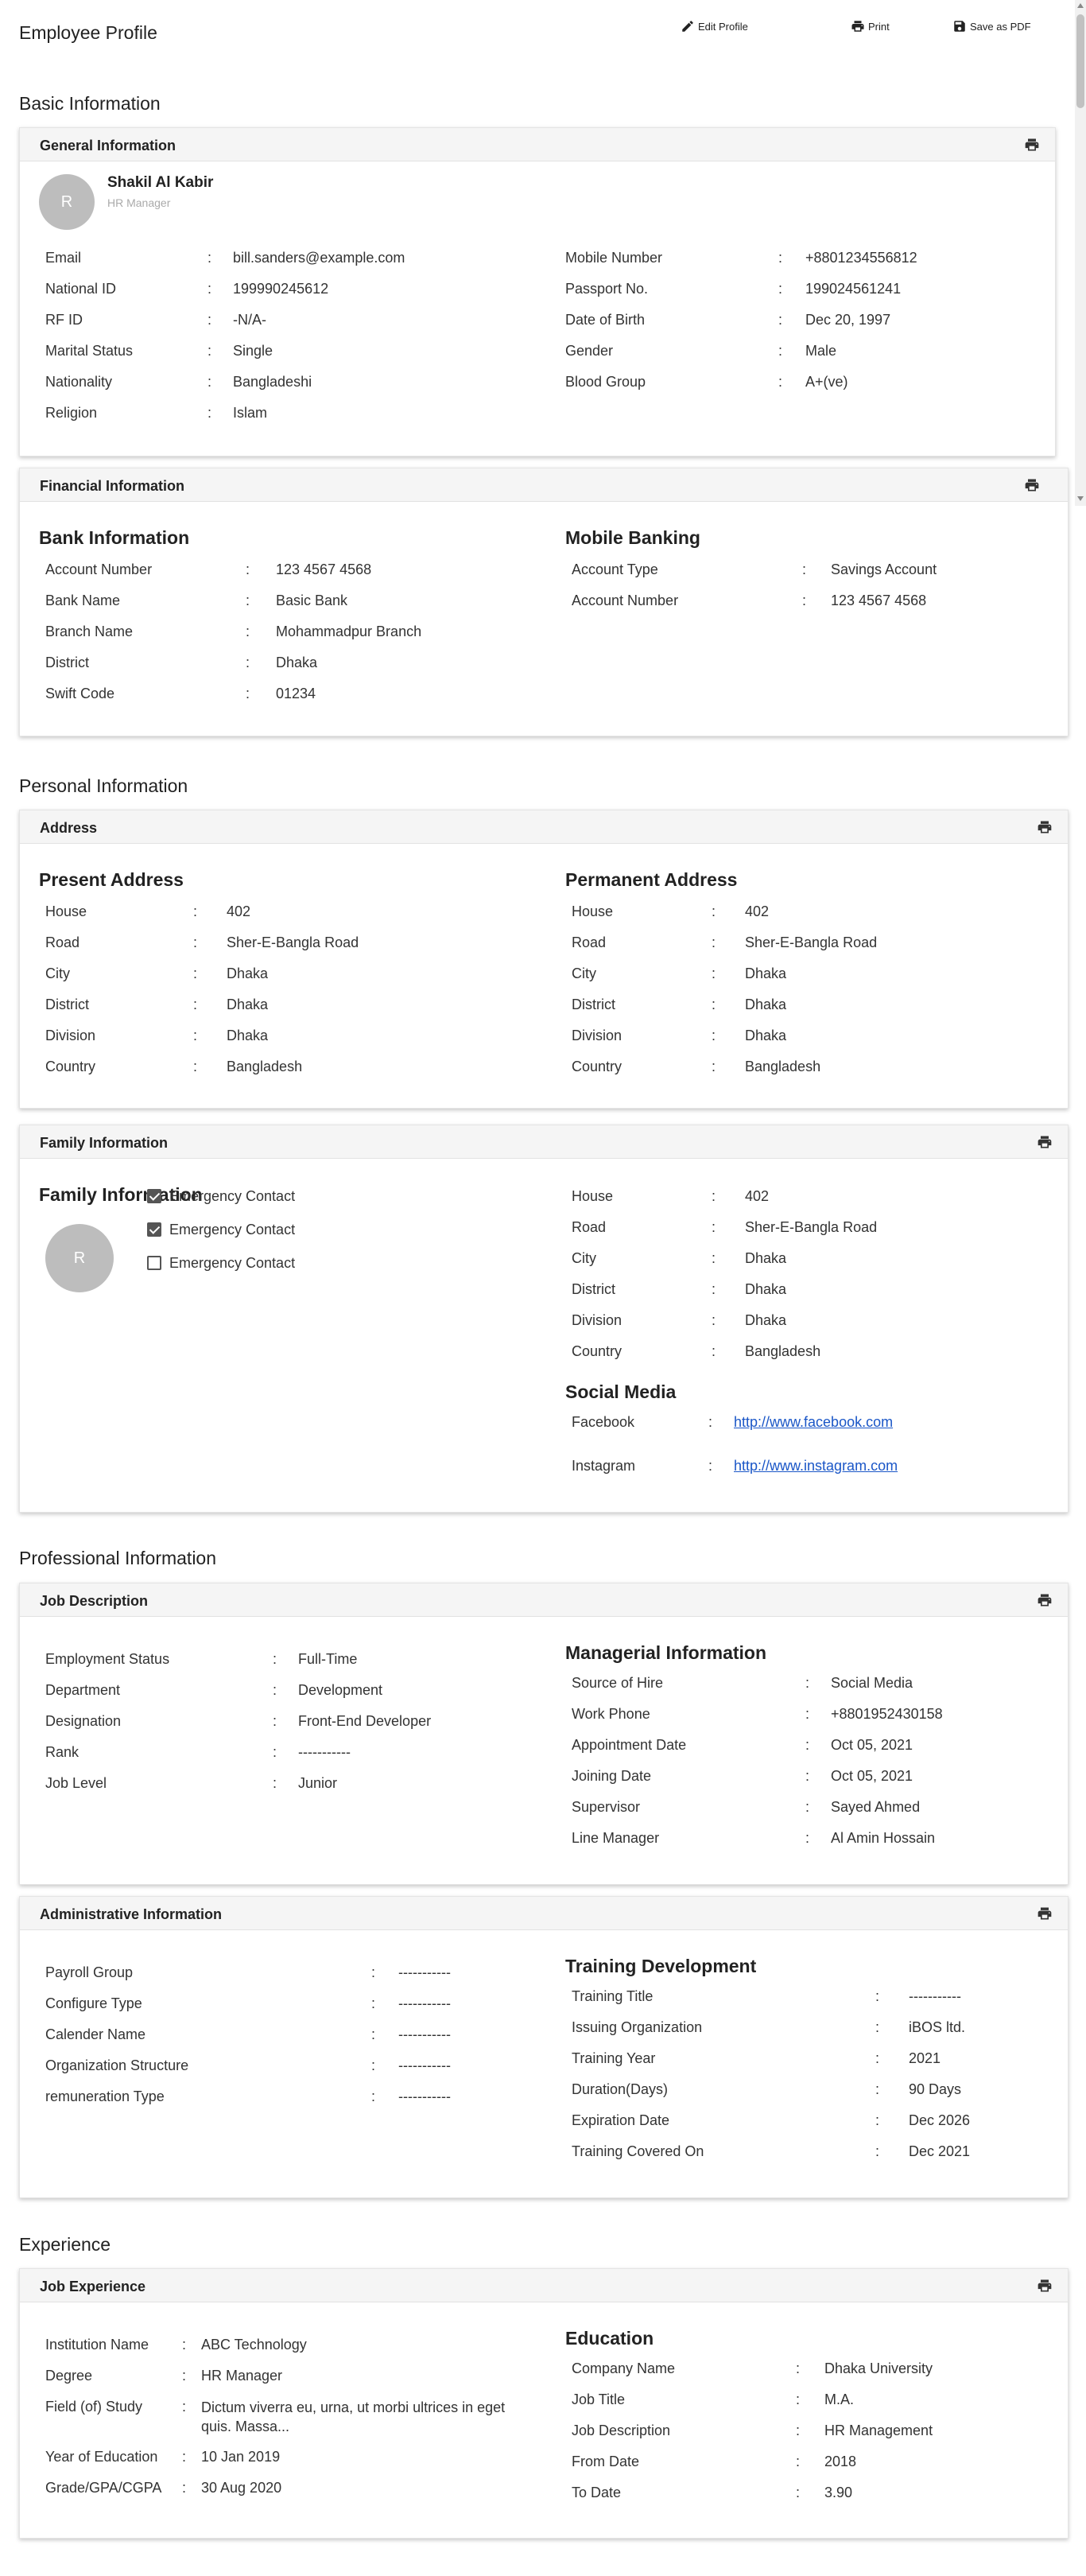 The width and height of the screenshot is (1086, 2576). I want to click on employee-role: HR Manager, so click(139, 202).